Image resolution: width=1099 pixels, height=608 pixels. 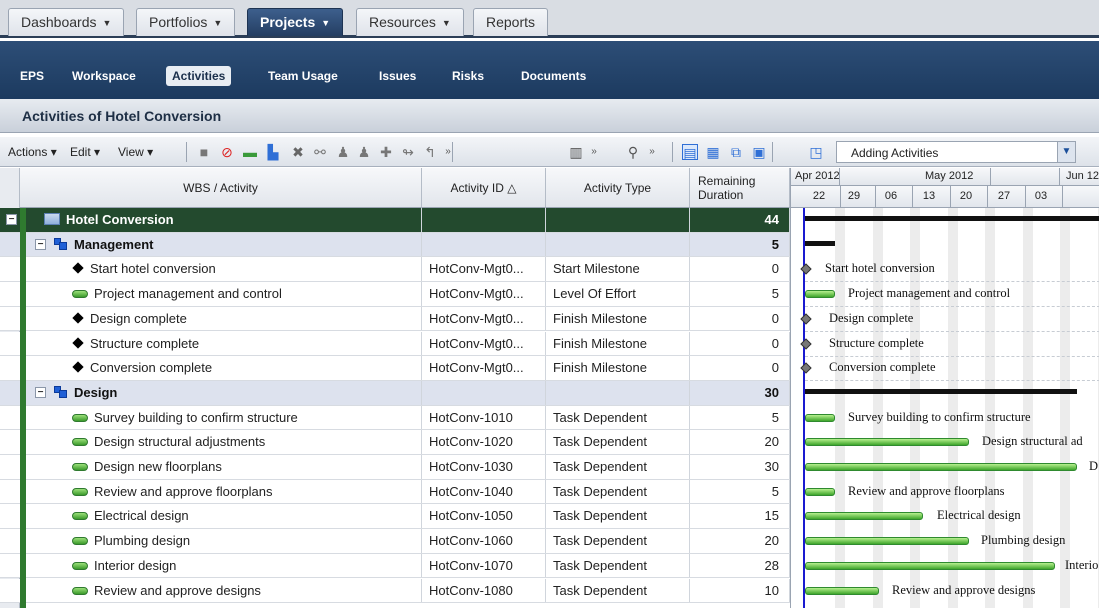 I want to click on wbs-activity-cell: Design, so click(x=228, y=392).